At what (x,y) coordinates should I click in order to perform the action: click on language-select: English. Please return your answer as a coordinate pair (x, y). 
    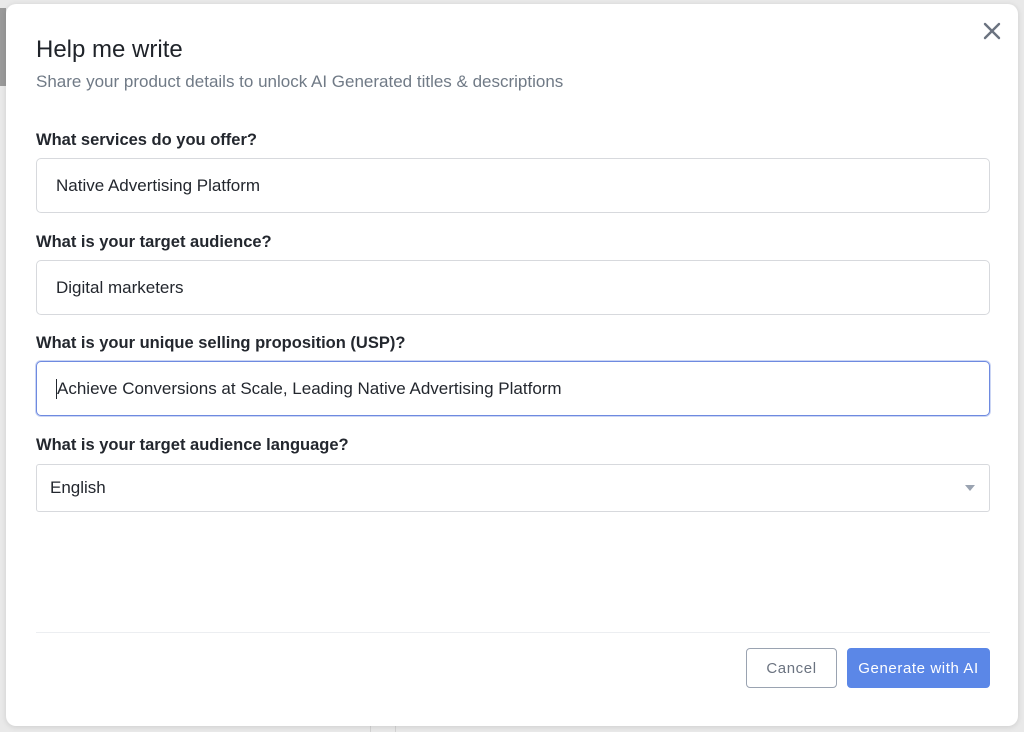
    Looking at the image, I should click on (513, 488).